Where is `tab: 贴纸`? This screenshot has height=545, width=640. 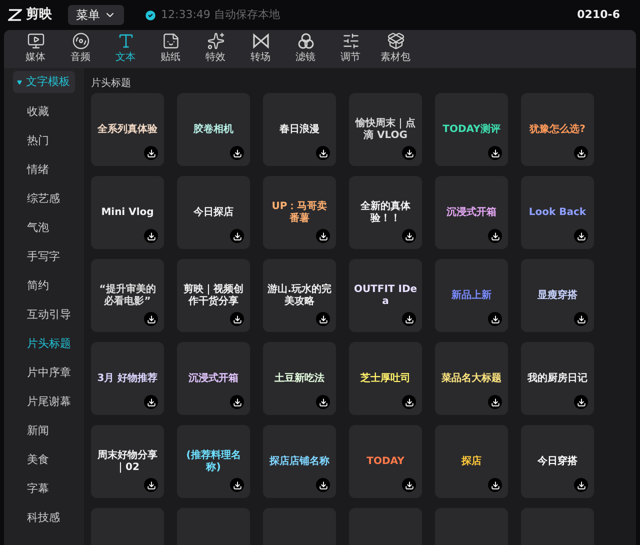 tab: 贴纸 is located at coordinates (170, 50).